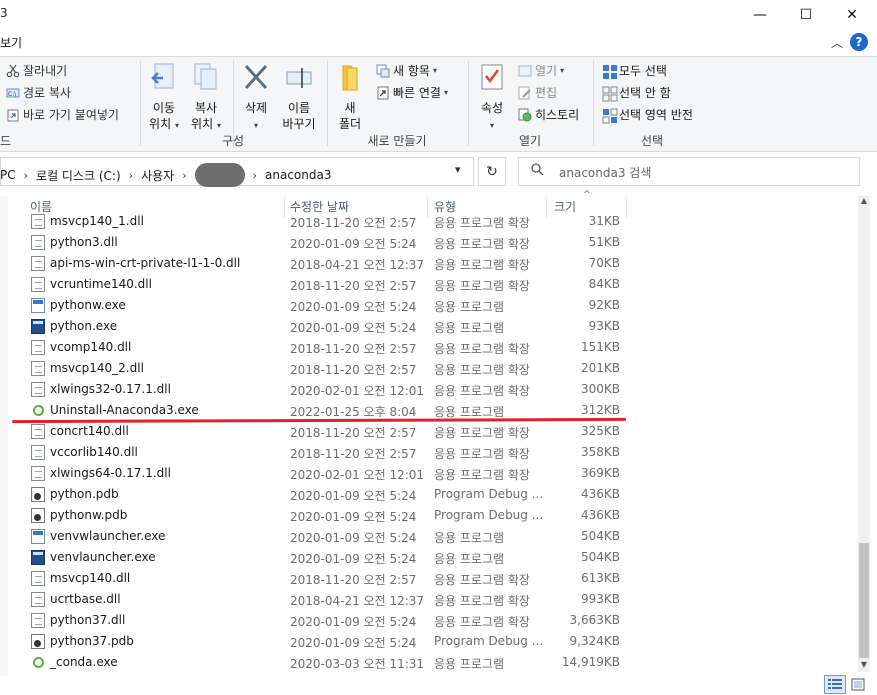 Image resolution: width=877 pixels, height=695 pixels. I want to click on properties-check-icon, so click(492, 79).